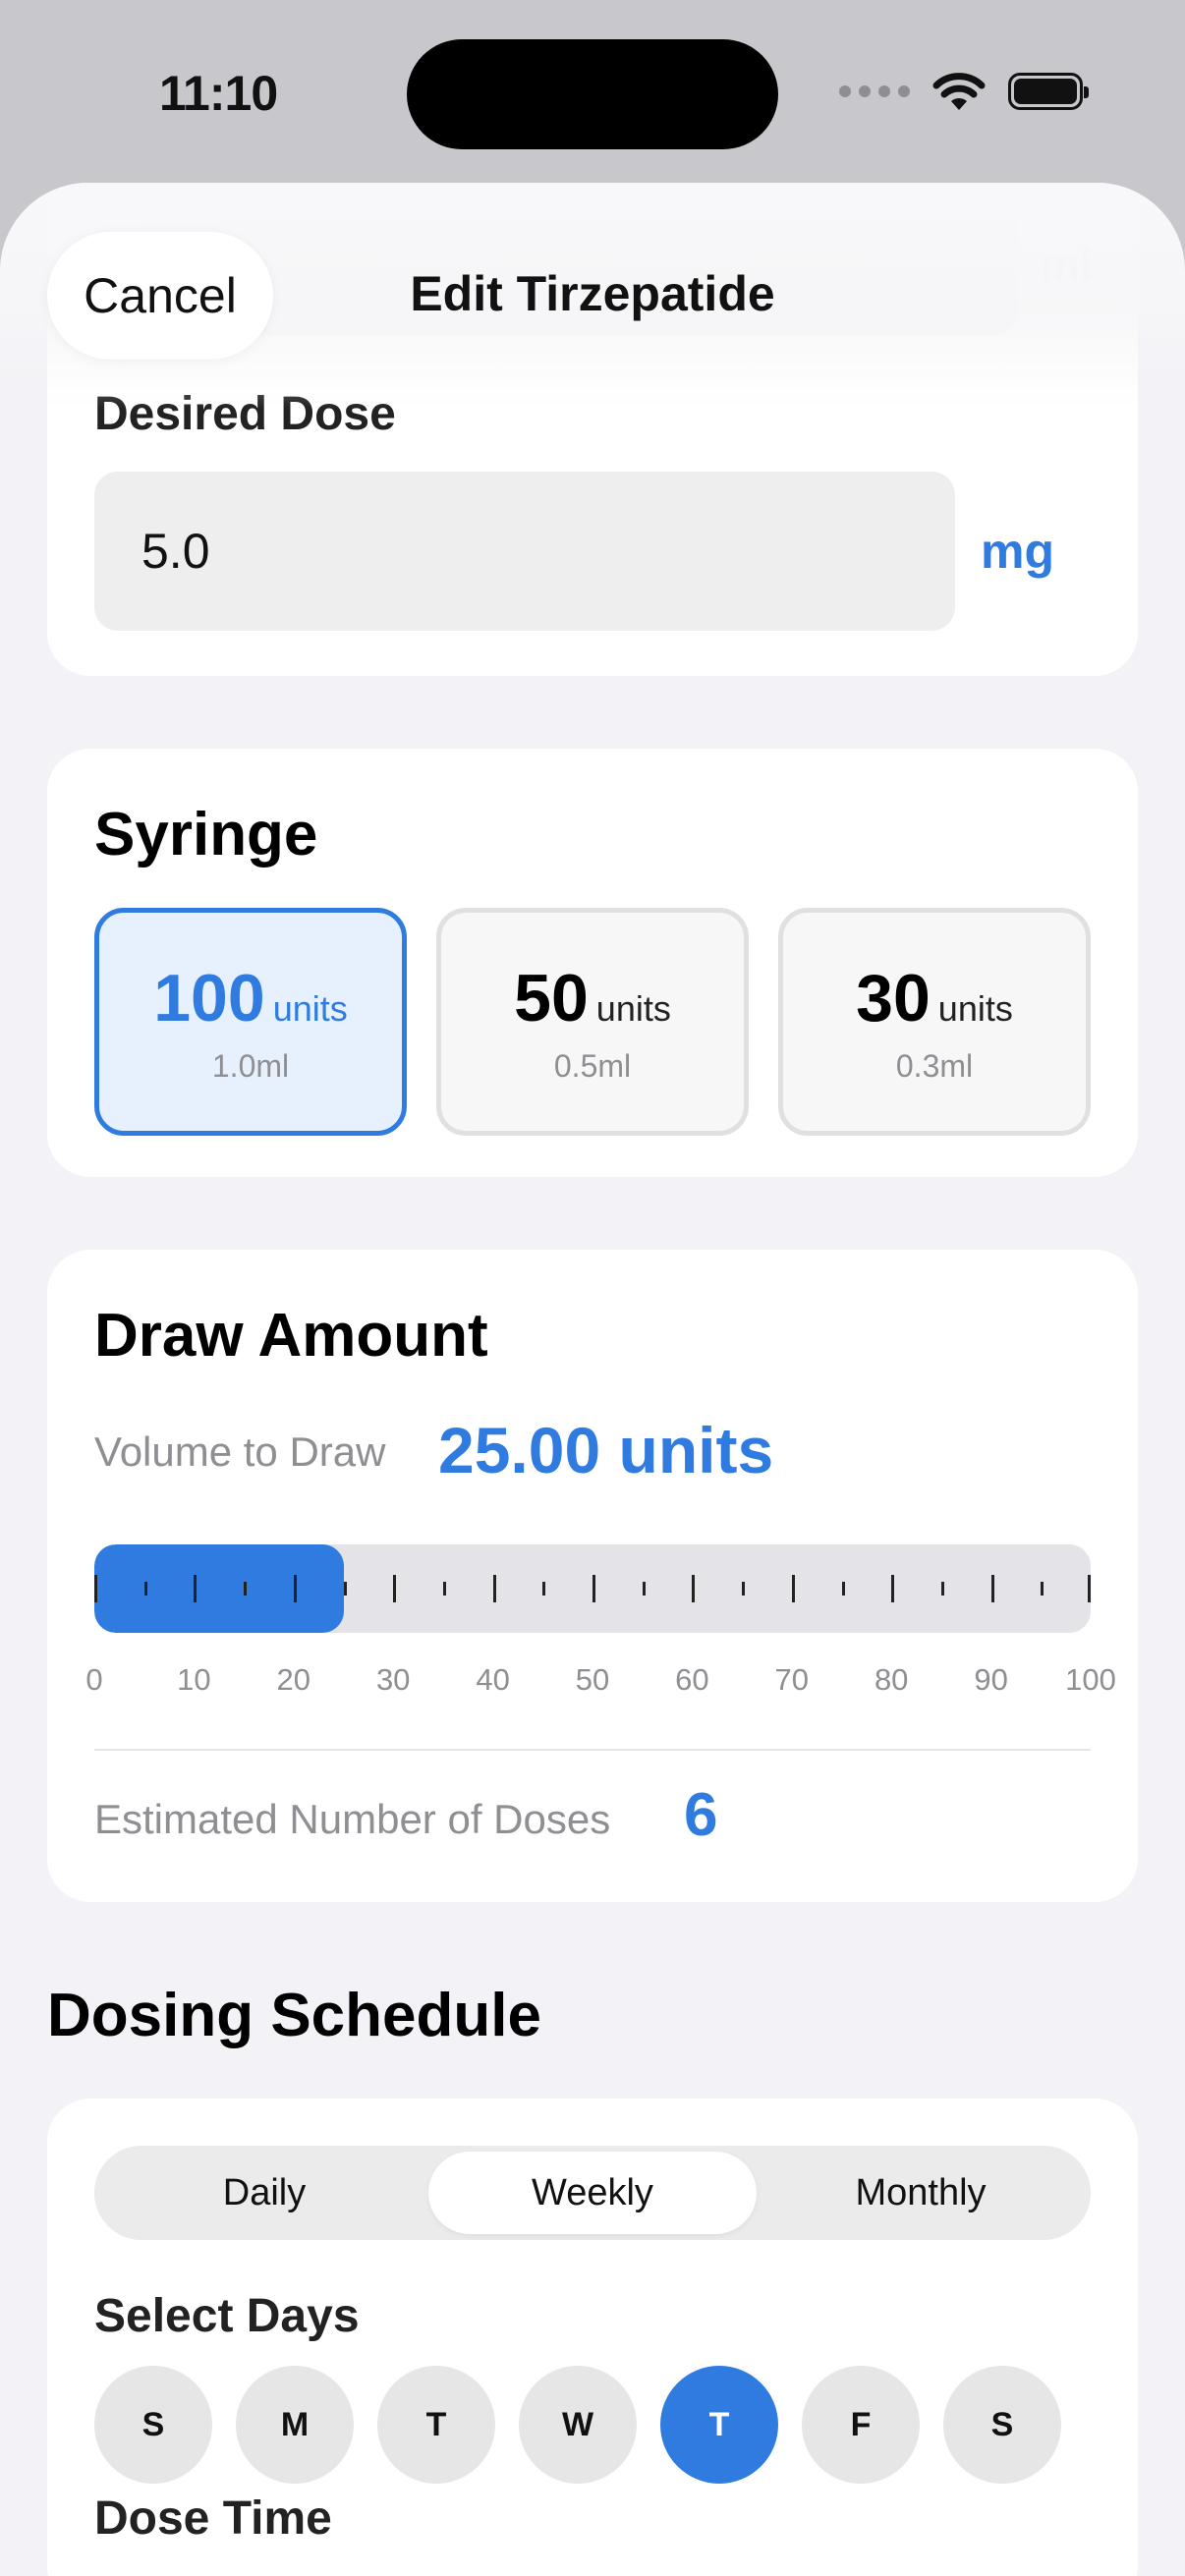 The width and height of the screenshot is (1185, 2576). Describe the element at coordinates (1018, 551) in the screenshot. I see `dose-unit-button: mg` at that location.